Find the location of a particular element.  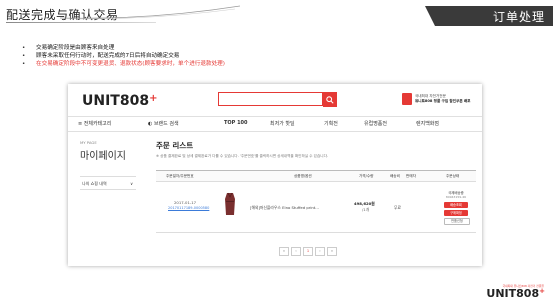

title-swoosh-decoration is located at coordinates (150, 12).